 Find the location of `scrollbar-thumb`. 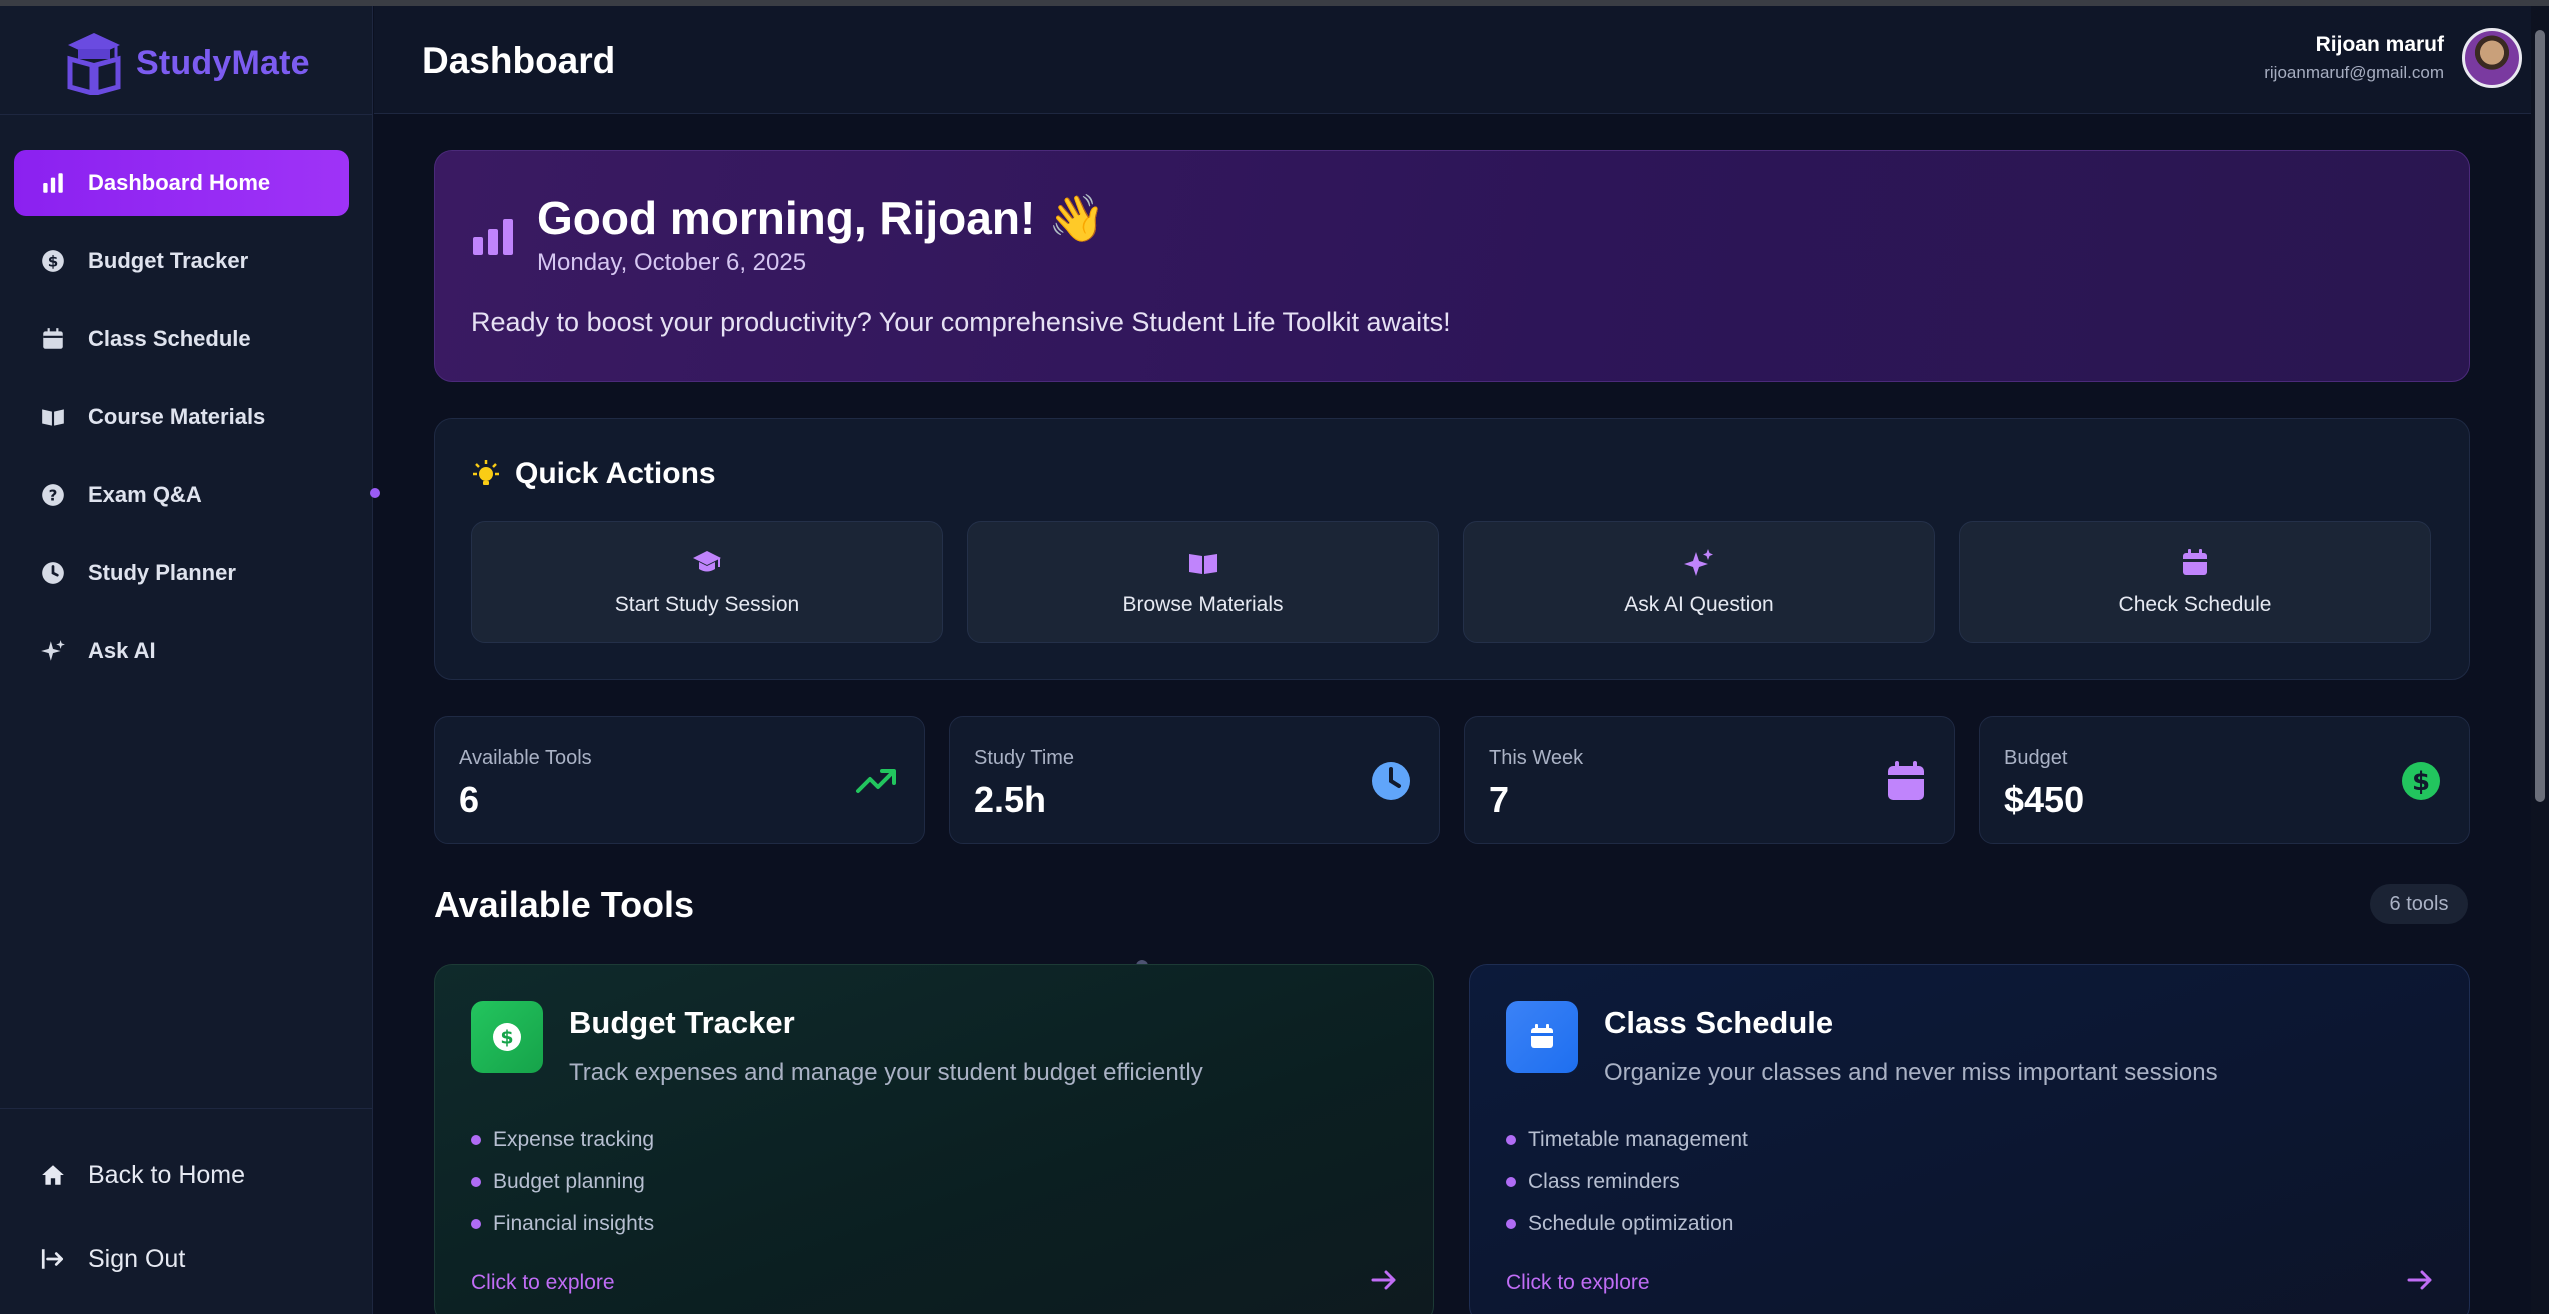

scrollbar-thumb is located at coordinates (2540, 416).